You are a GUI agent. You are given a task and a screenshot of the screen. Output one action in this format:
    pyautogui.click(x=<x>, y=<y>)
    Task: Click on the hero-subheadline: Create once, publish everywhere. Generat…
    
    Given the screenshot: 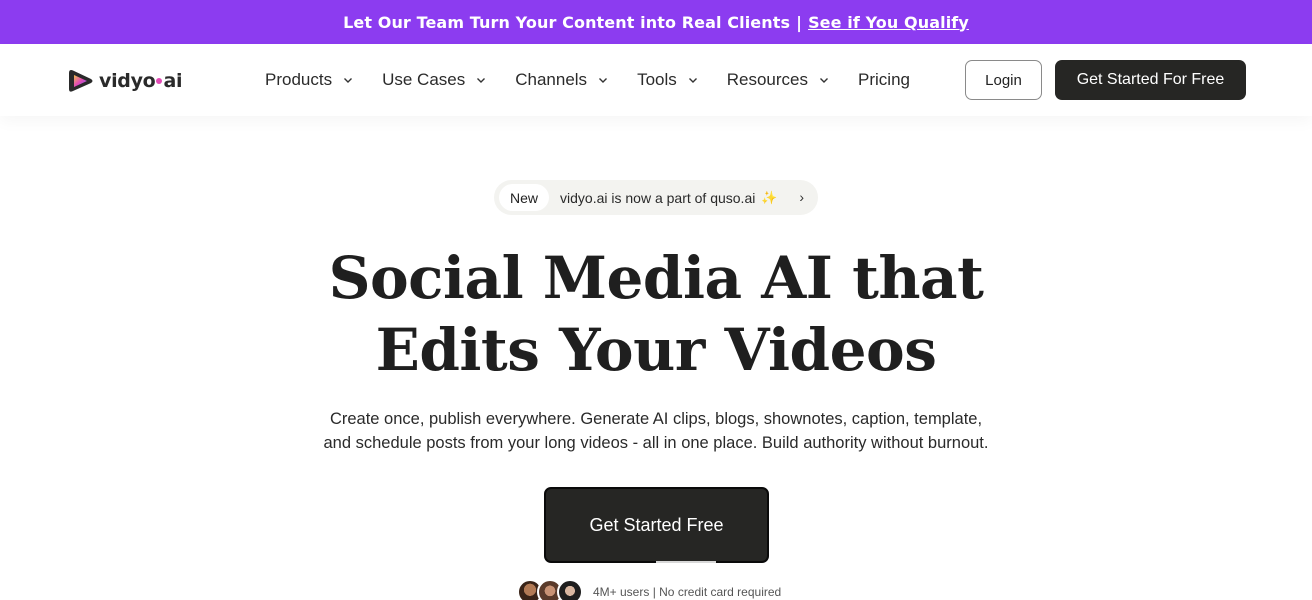 What is the action you would take?
    pyautogui.click(x=656, y=431)
    